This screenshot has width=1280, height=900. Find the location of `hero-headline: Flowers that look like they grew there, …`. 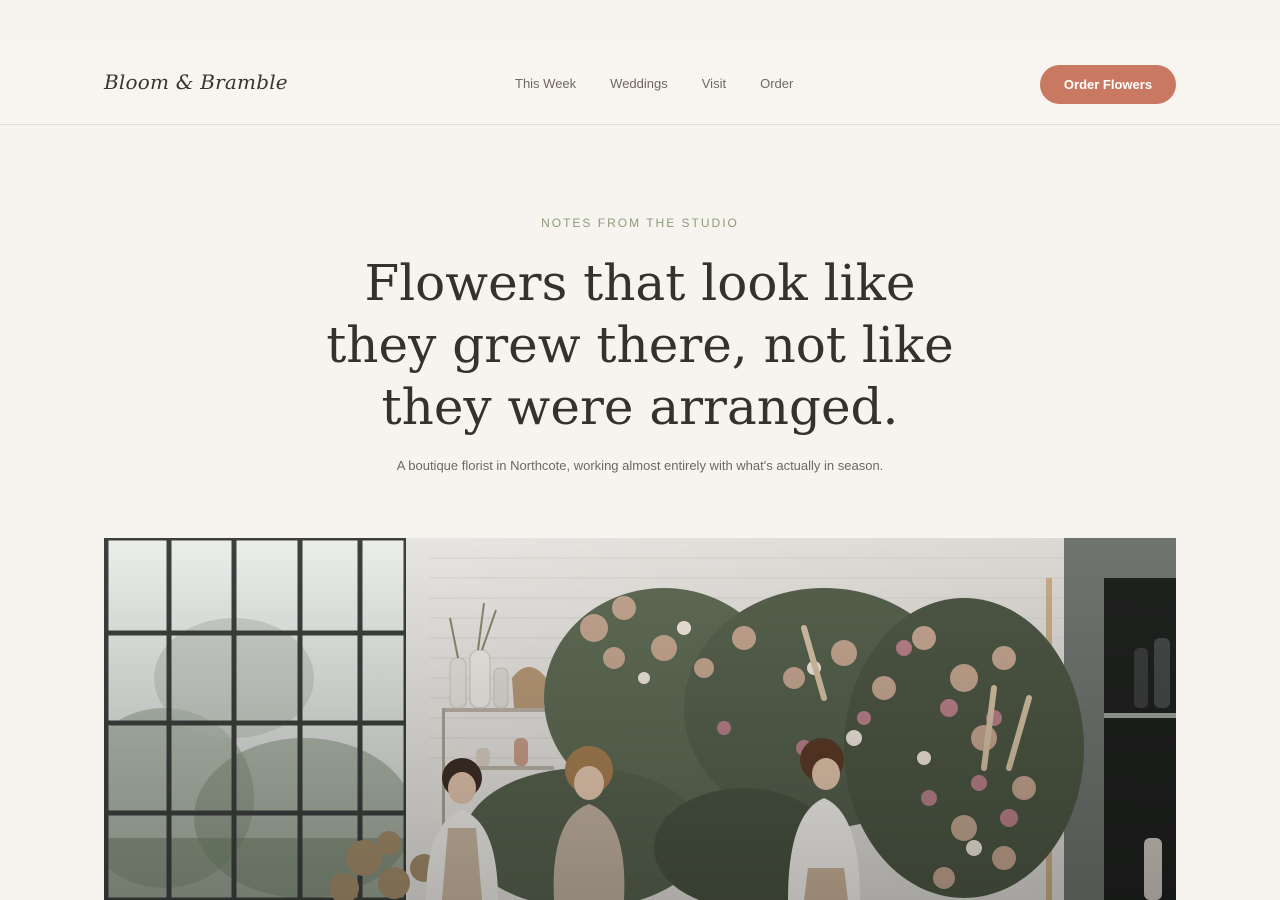

hero-headline: Flowers that look like they grew there, … is located at coordinates (640, 345).